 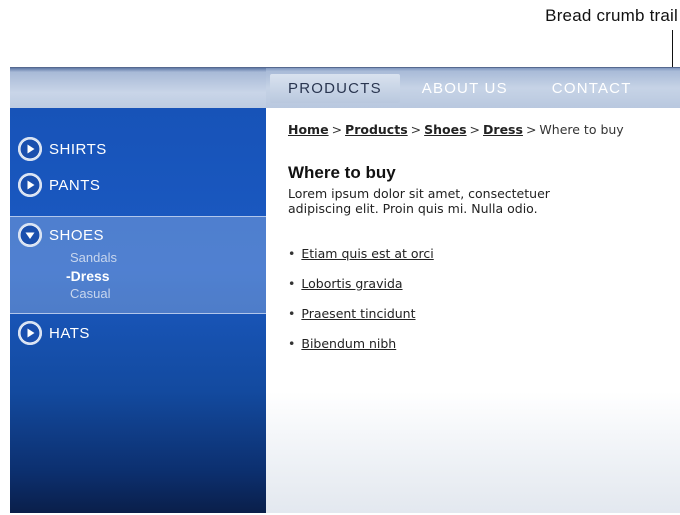 I want to click on link-bibendum: Bibendum nibh, so click(x=348, y=343).